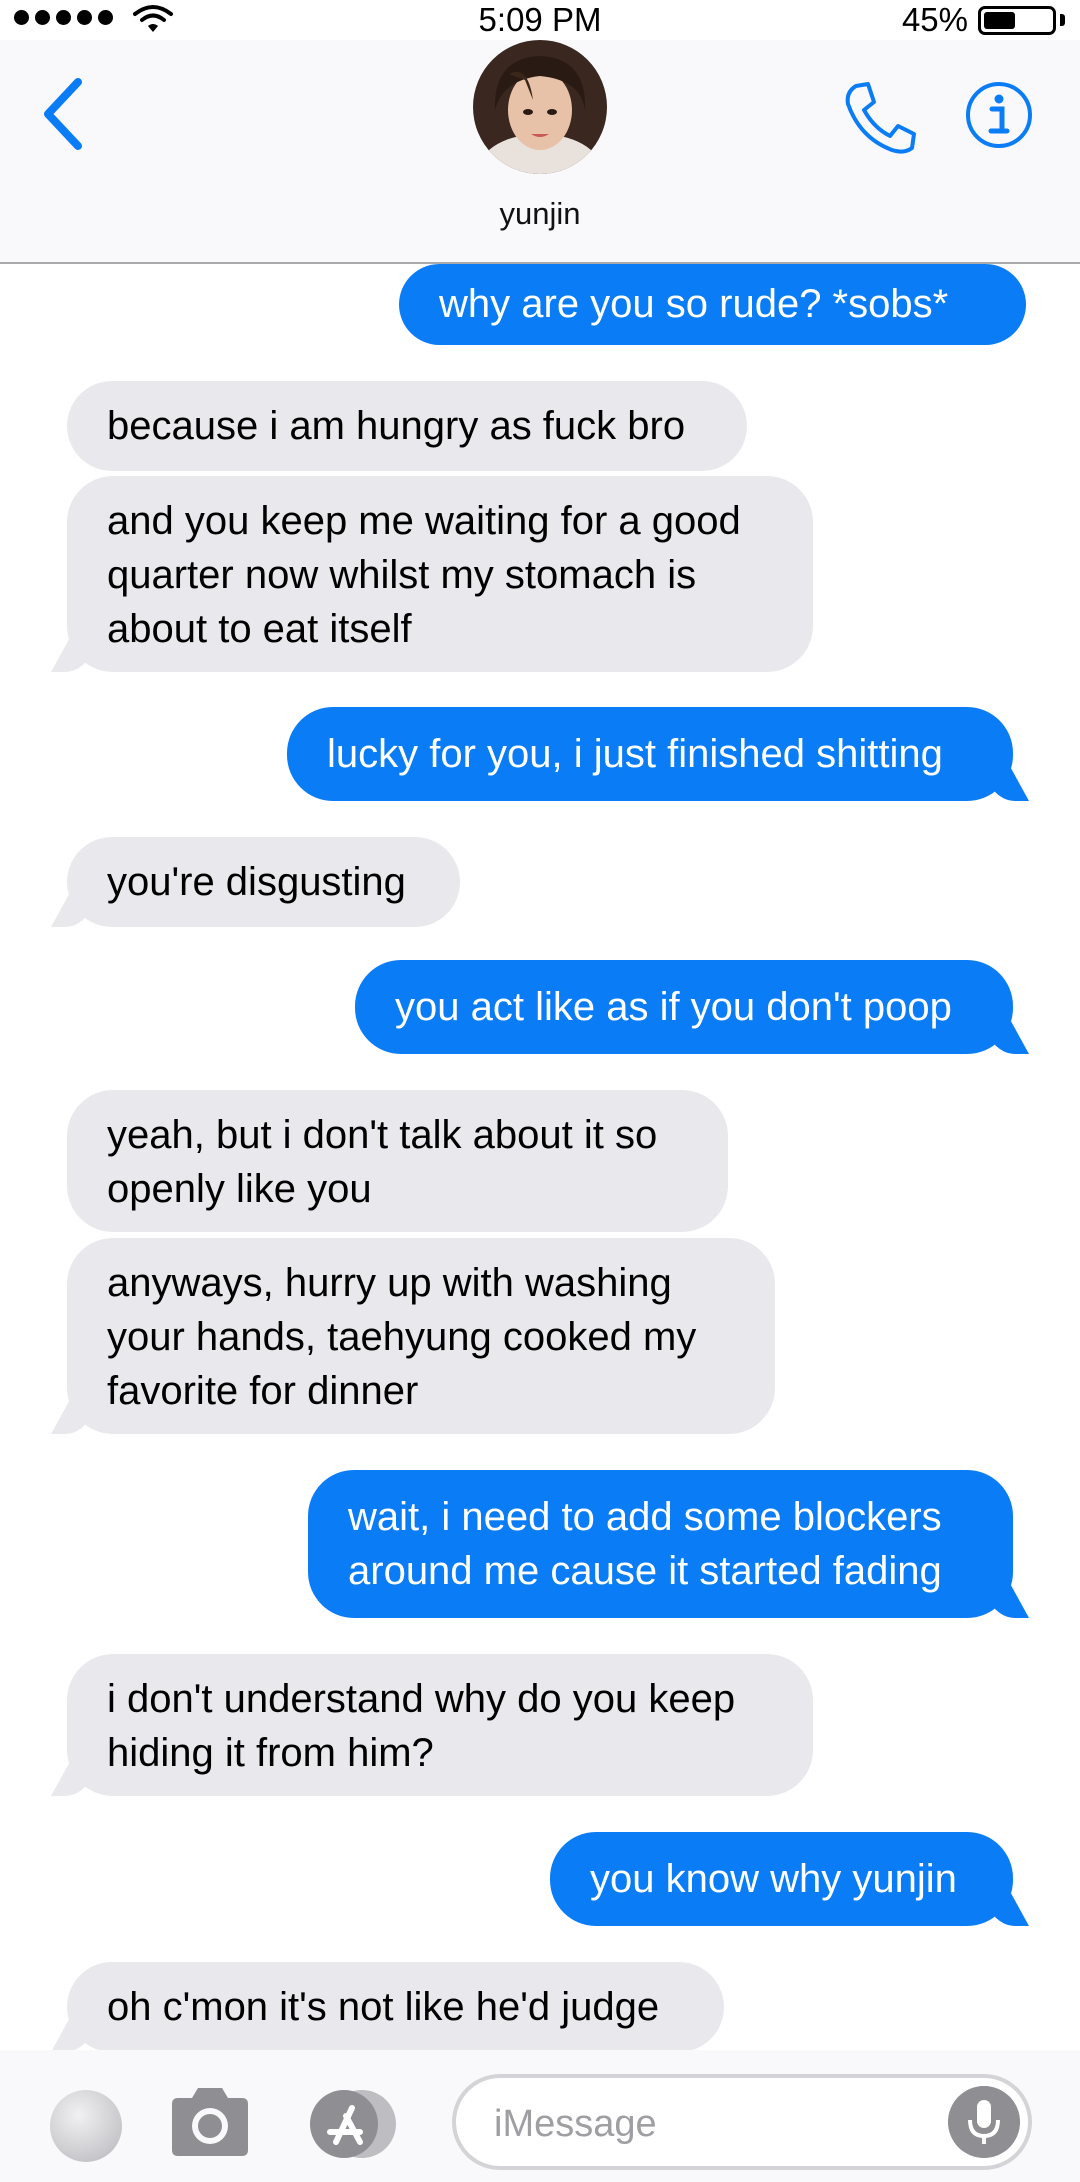 Image resolution: width=1080 pixels, height=2182 pixels. I want to click on message-line: why are you so rude? *sobs*, so click(694, 304).